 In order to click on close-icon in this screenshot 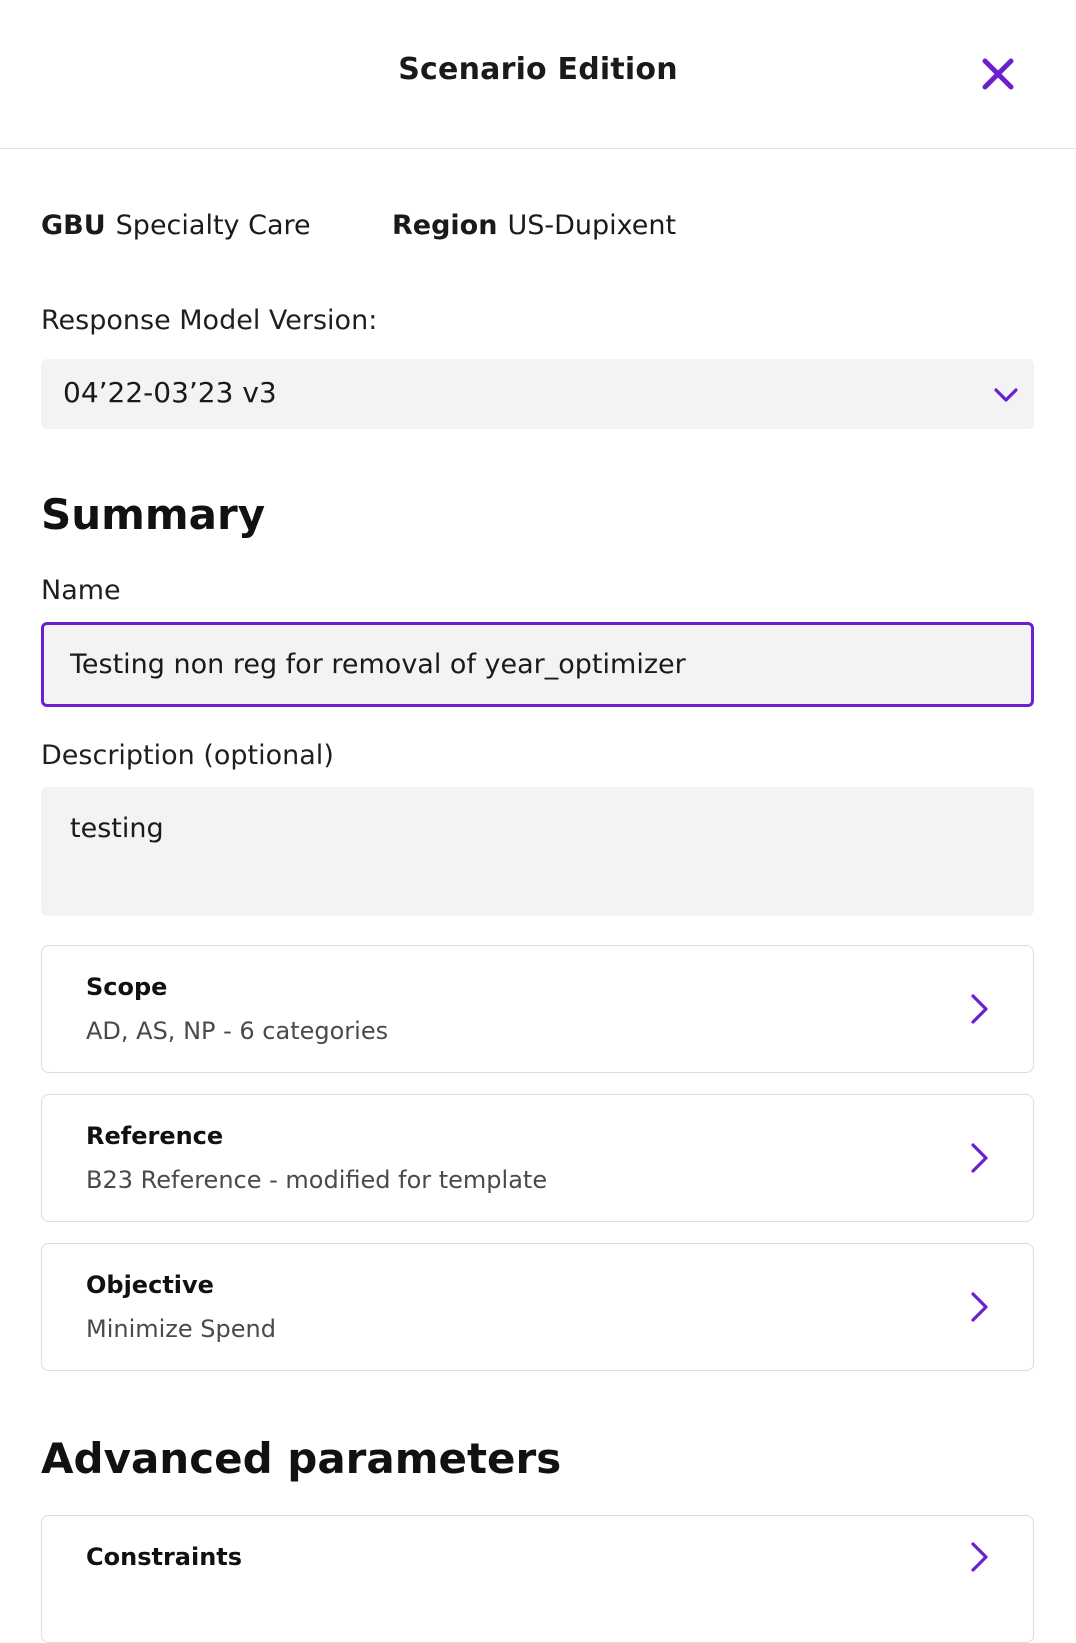, I will do `click(998, 74)`.